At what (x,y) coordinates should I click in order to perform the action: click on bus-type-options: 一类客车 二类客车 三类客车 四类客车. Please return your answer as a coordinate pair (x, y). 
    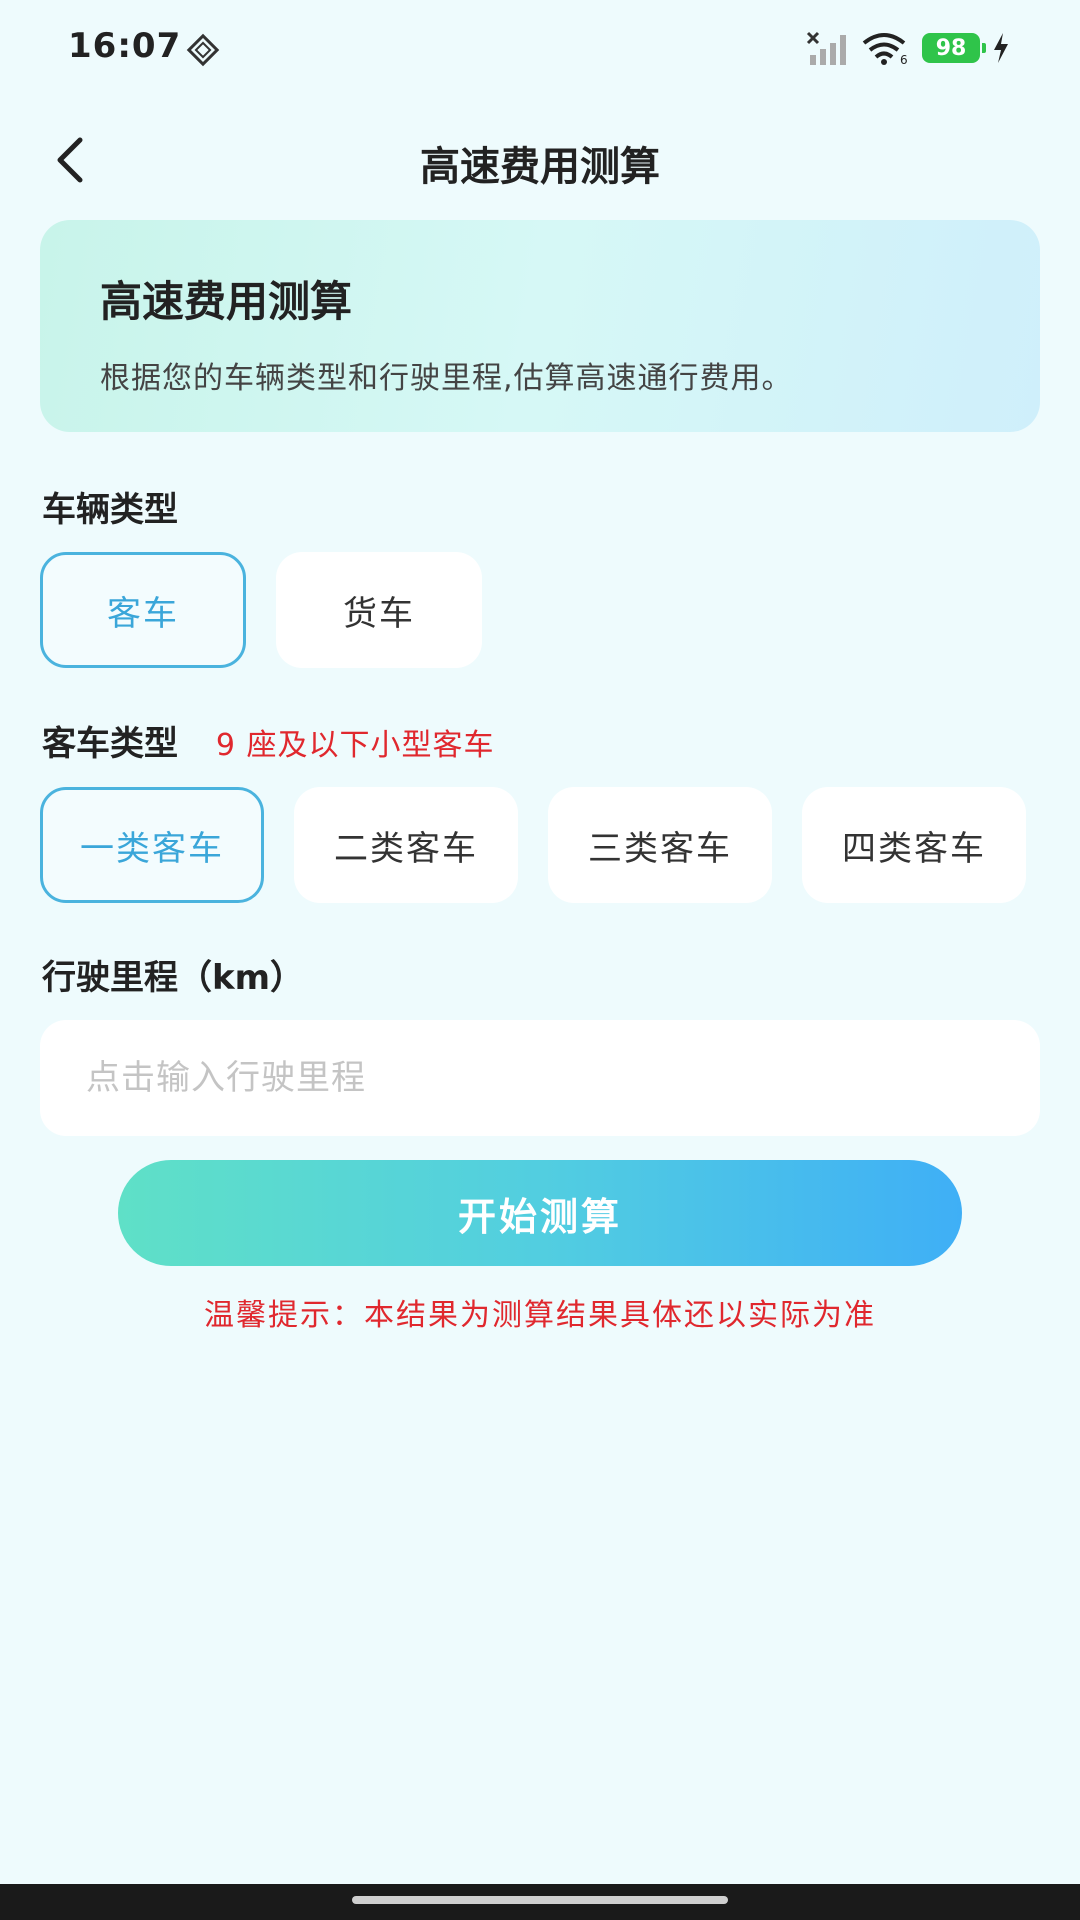
    Looking at the image, I should click on (533, 845).